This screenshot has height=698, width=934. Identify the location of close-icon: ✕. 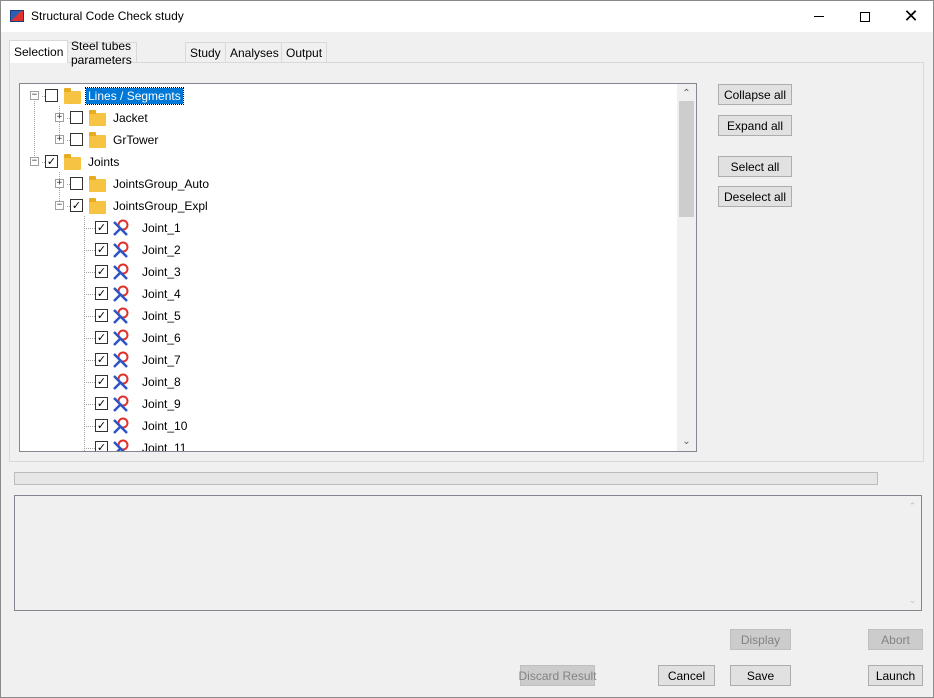
(911, 16).